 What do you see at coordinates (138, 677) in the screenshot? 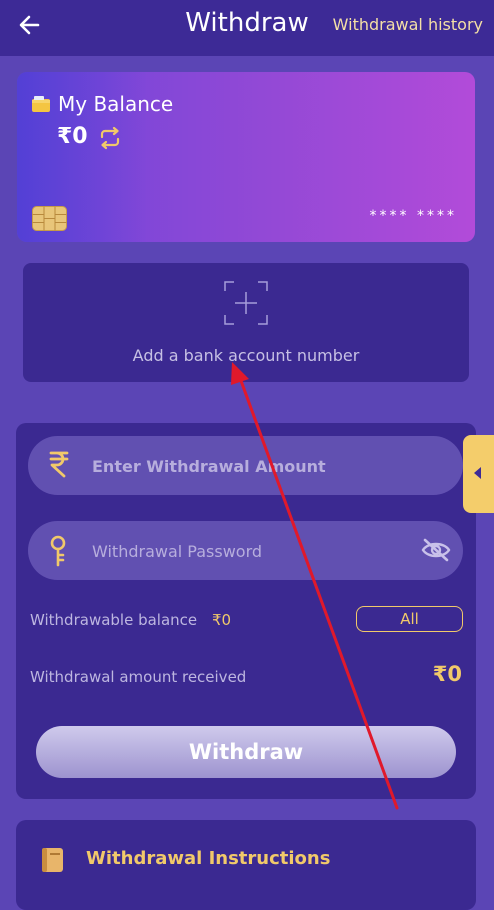
I see `amount-received-label: Withdrawal amount received` at bounding box center [138, 677].